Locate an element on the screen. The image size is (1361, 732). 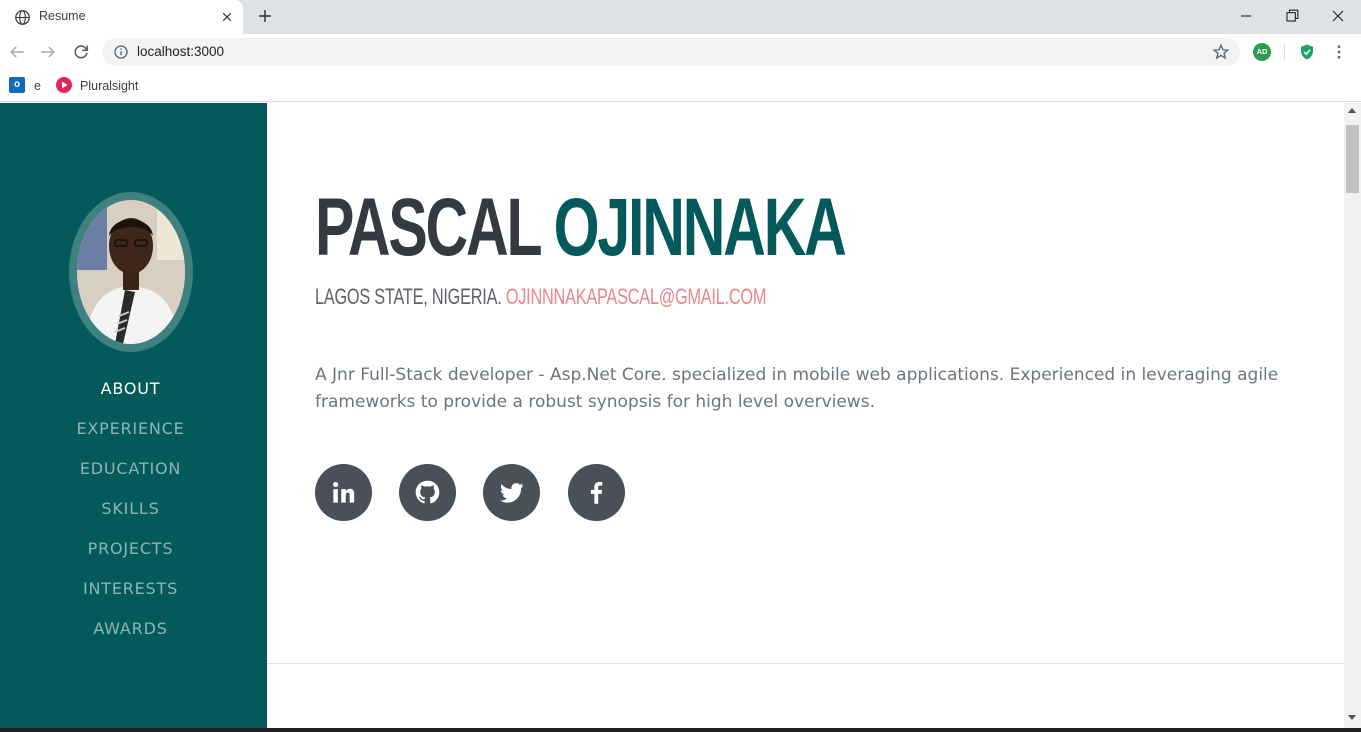
facebook-icon is located at coordinates (596, 492).